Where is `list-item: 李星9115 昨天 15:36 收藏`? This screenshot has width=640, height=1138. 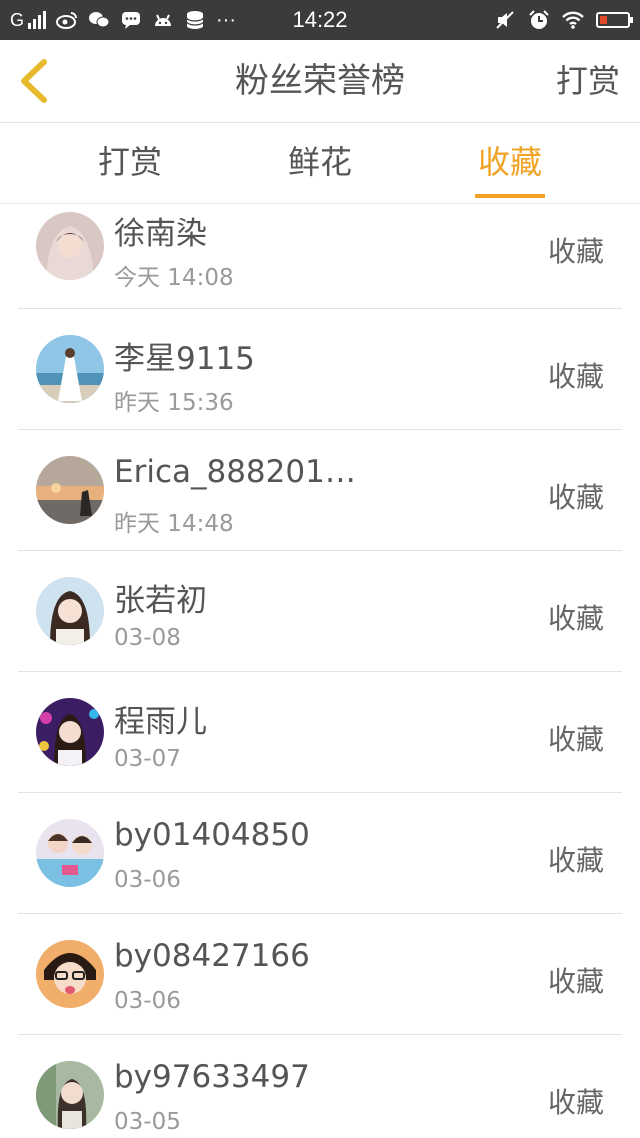 list-item: 李星9115 昨天 15:36 收藏 is located at coordinates (320, 369).